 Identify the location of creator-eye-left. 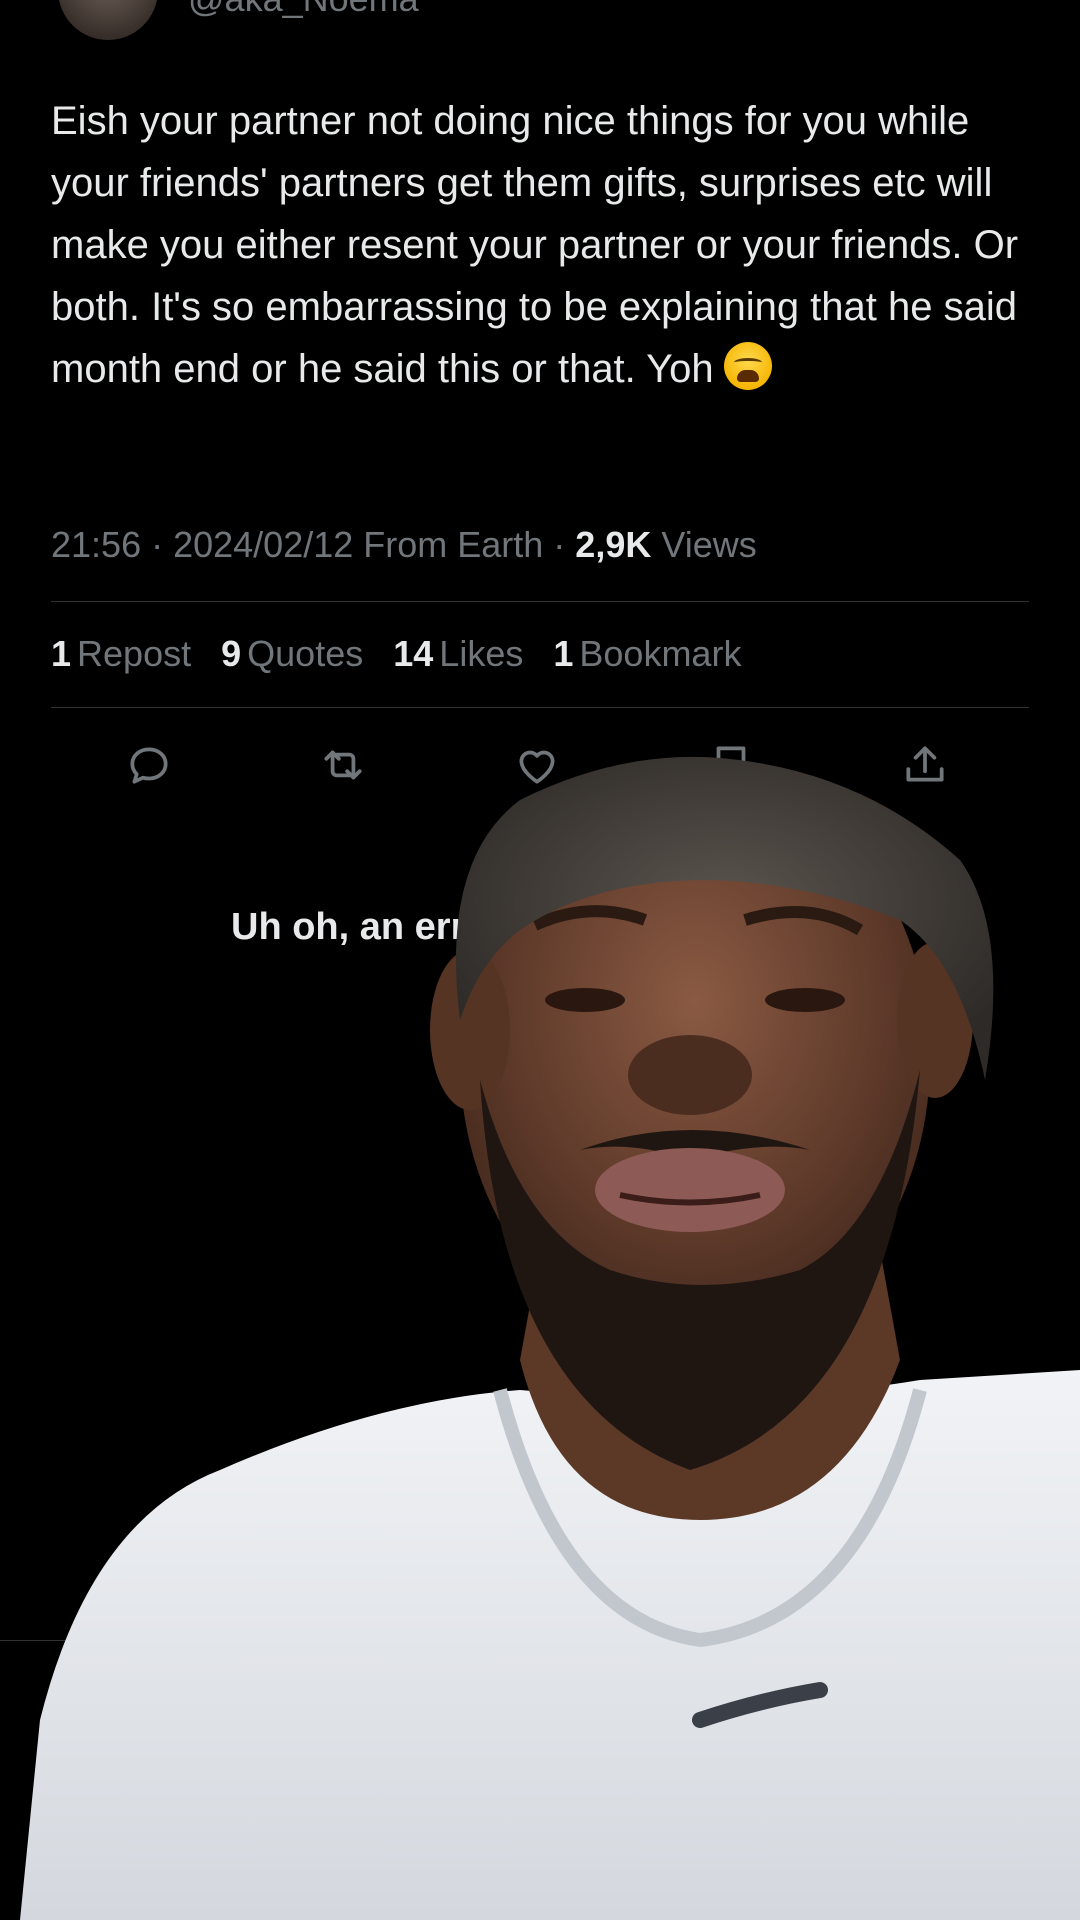
(585, 1000).